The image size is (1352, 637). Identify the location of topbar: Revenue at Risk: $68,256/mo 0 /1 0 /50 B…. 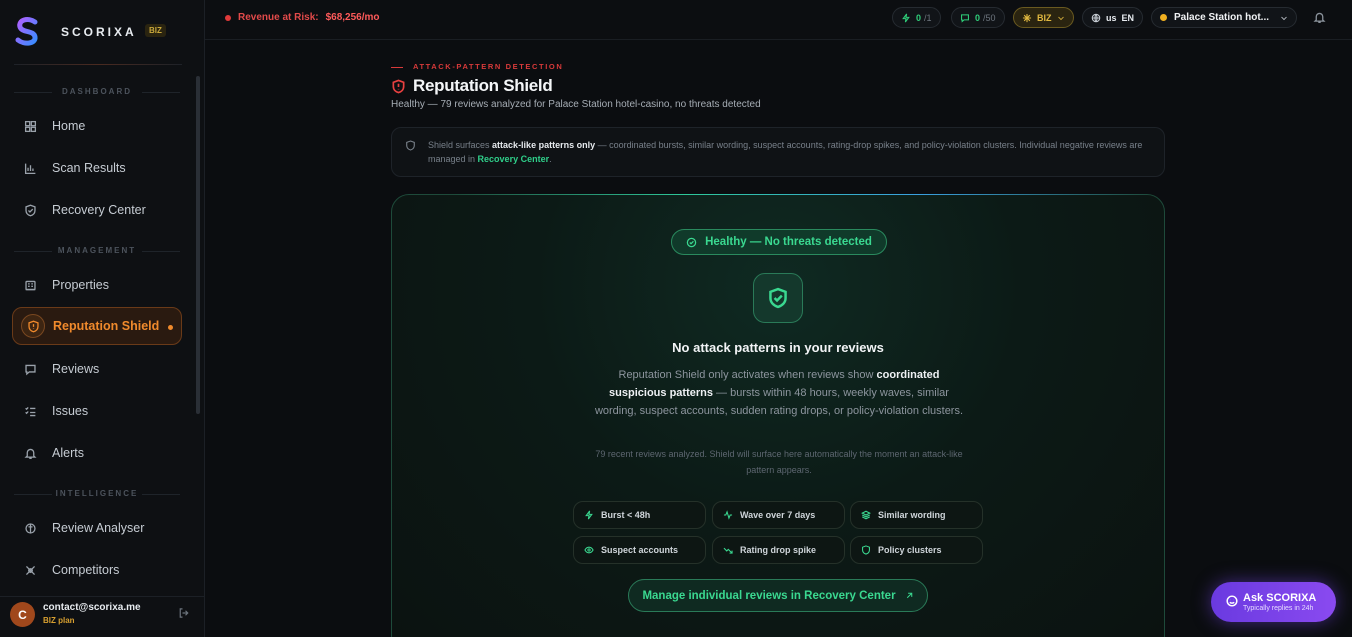
(778, 20).